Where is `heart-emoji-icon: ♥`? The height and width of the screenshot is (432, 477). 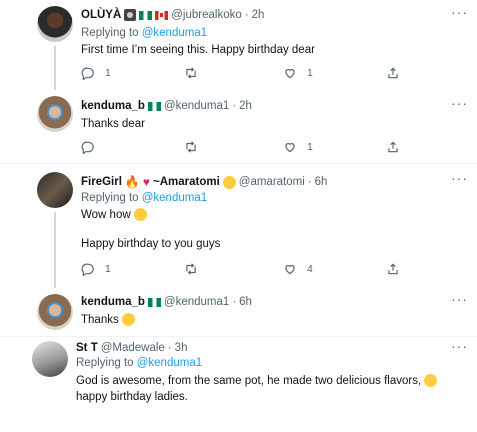
heart-emoji-icon: ♥ is located at coordinates (146, 182).